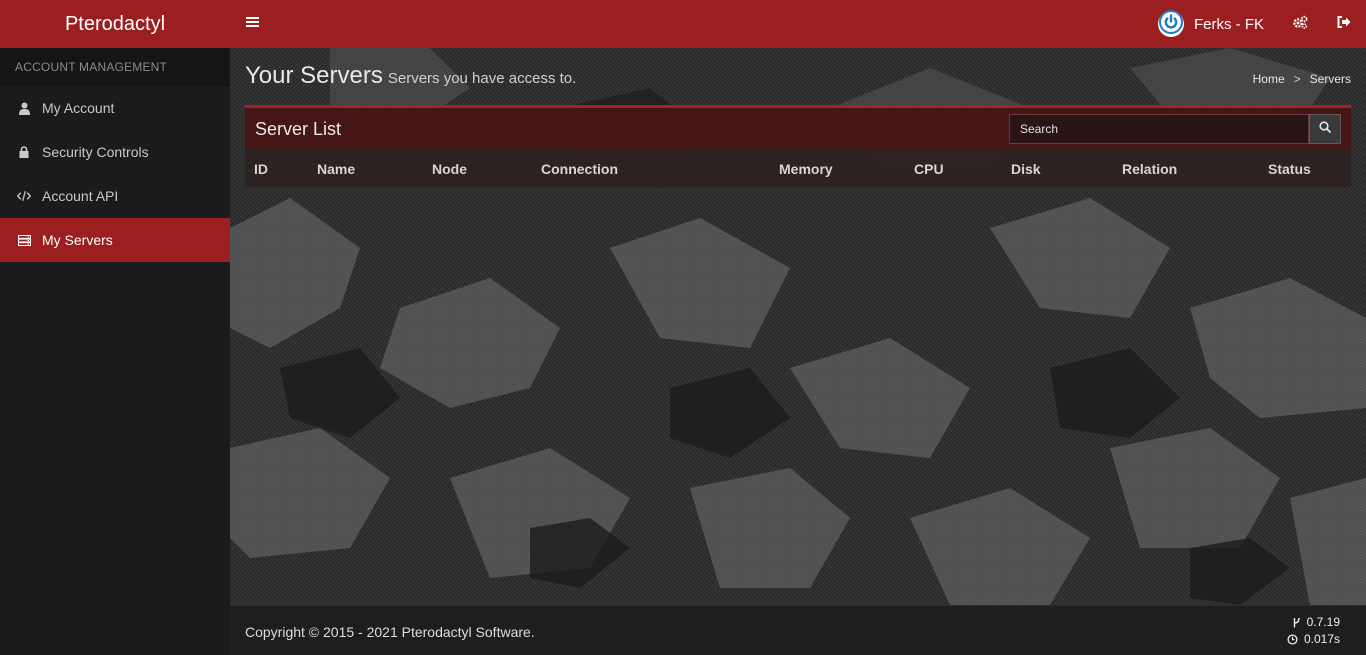 This screenshot has width=1366, height=655. Describe the element at coordinates (115, 67) in the screenshot. I see `sidebar-section-label: ACCOUNT MANAGEMENT` at that location.